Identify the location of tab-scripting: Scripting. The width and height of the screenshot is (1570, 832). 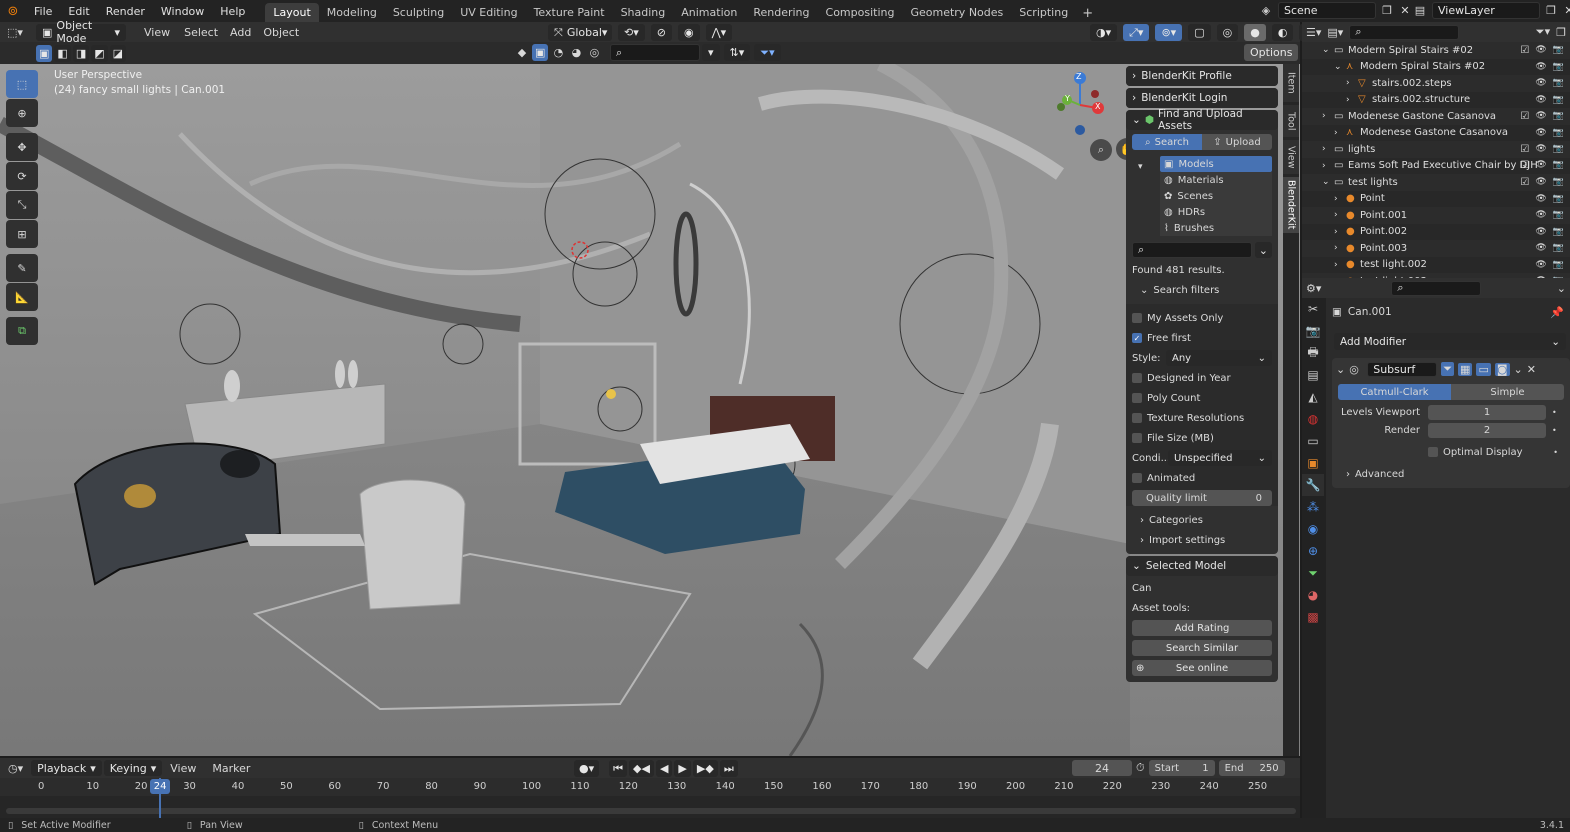
(1043, 12).